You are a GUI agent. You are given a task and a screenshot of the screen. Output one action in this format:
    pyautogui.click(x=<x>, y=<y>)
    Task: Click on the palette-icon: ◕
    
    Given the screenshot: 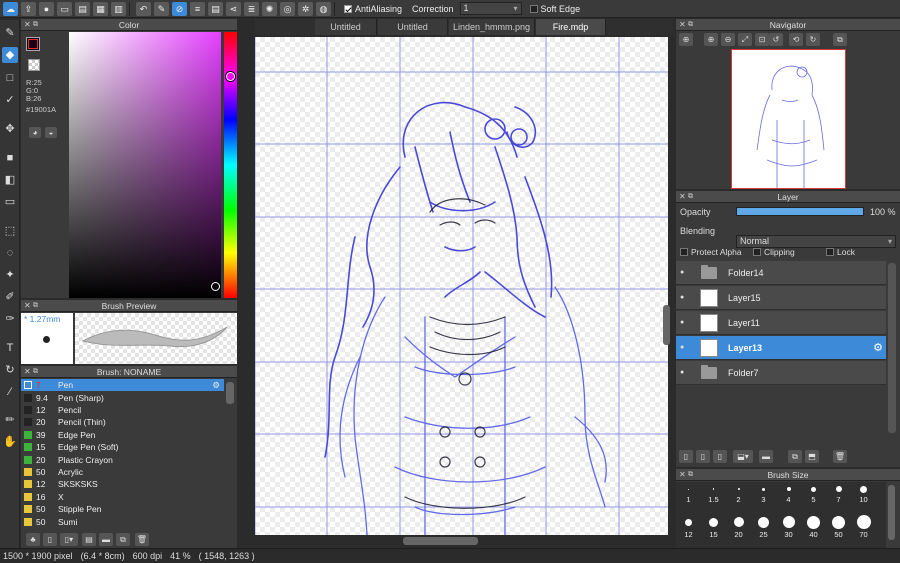 What is the action you would take?
    pyautogui.click(x=35, y=132)
    